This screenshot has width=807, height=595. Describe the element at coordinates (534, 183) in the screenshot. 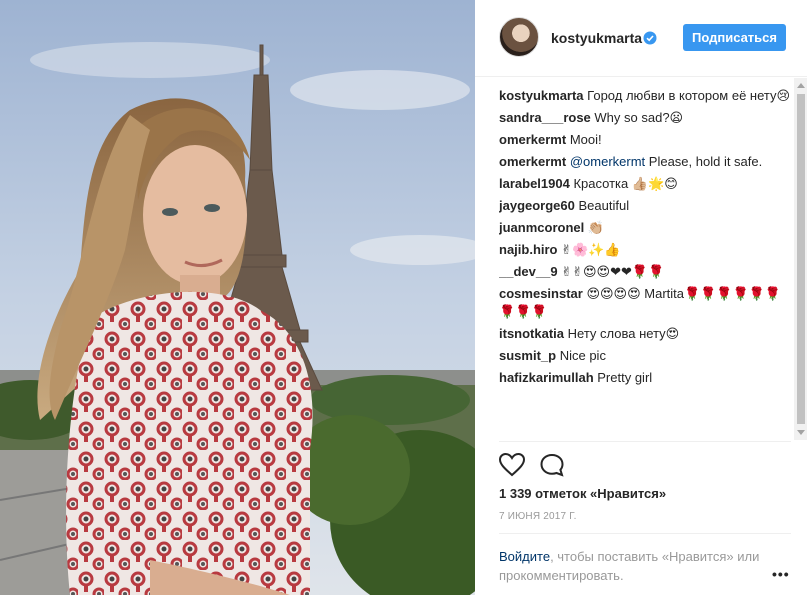

I see `comment-author: larabel1904` at that location.